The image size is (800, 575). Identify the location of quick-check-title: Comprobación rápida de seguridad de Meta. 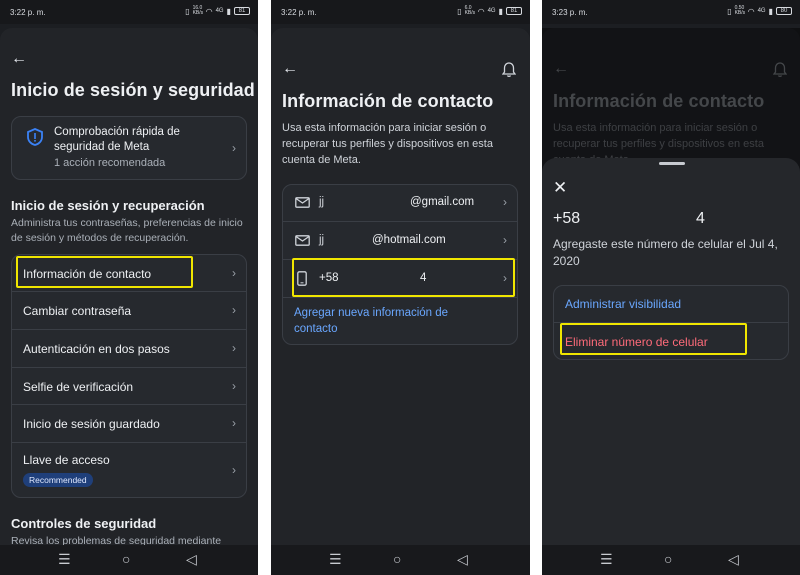
(117, 139).